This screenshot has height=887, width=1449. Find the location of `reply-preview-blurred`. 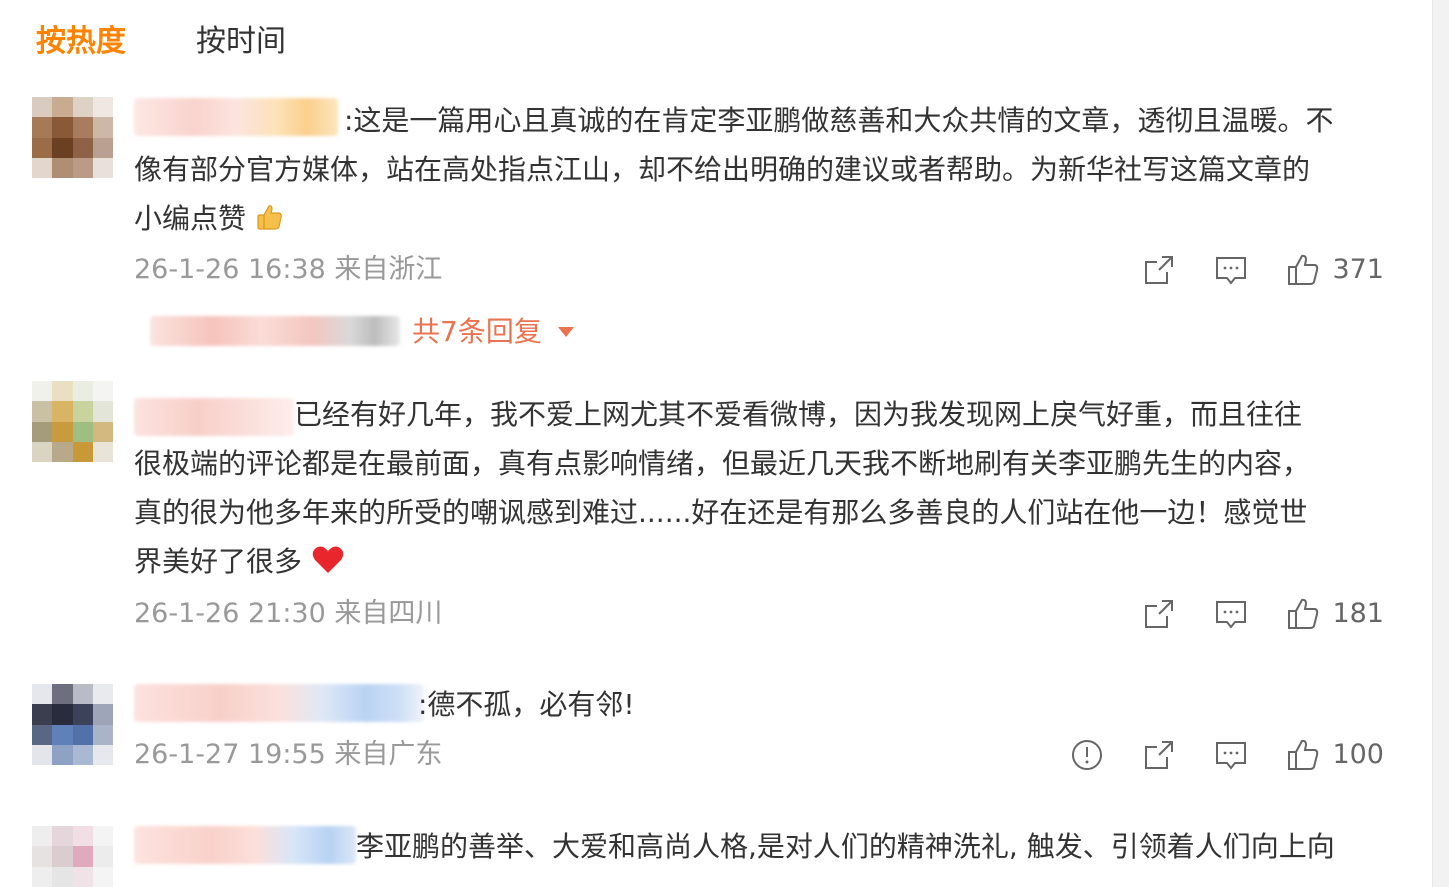

reply-preview-blurred is located at coordinates (275, 331).